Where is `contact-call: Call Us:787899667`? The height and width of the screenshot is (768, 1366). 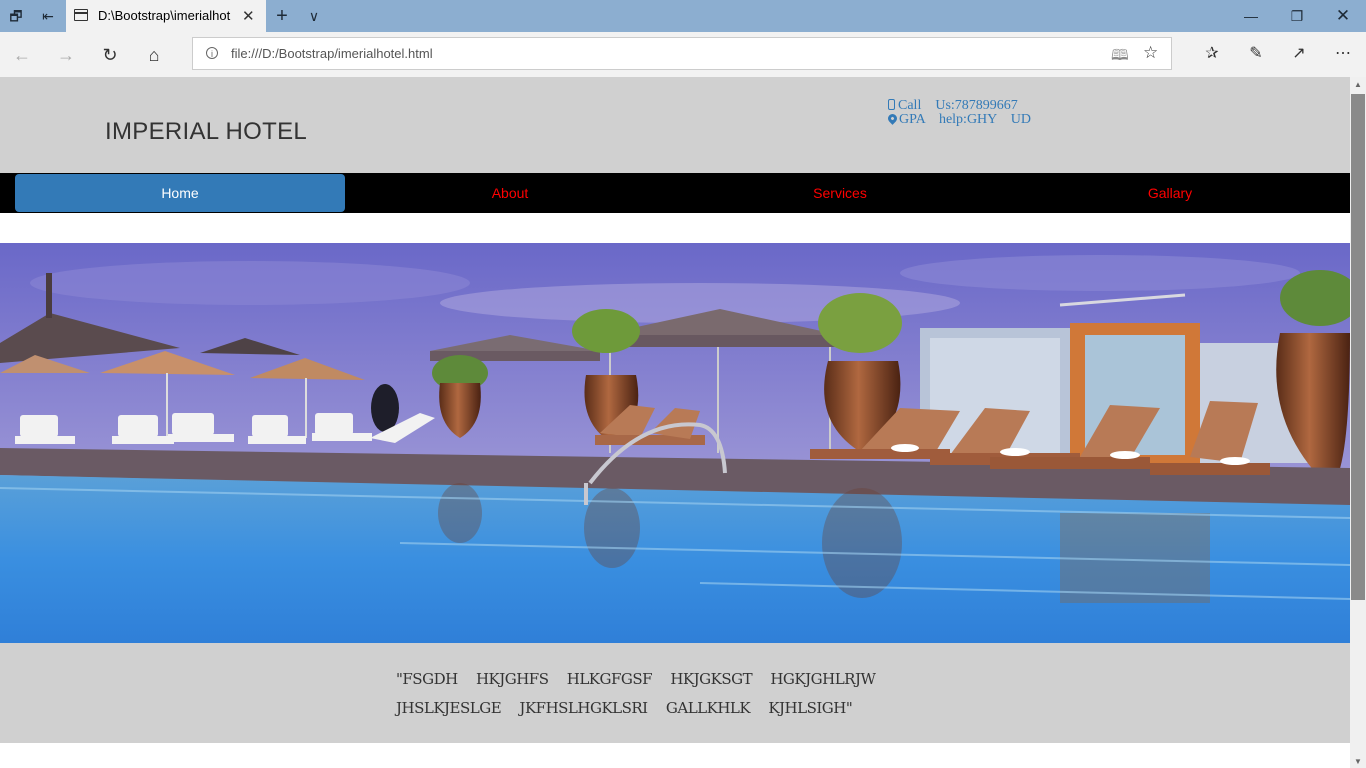 contact-call: Call Us:787899667 is located at coordinates (958, 105).